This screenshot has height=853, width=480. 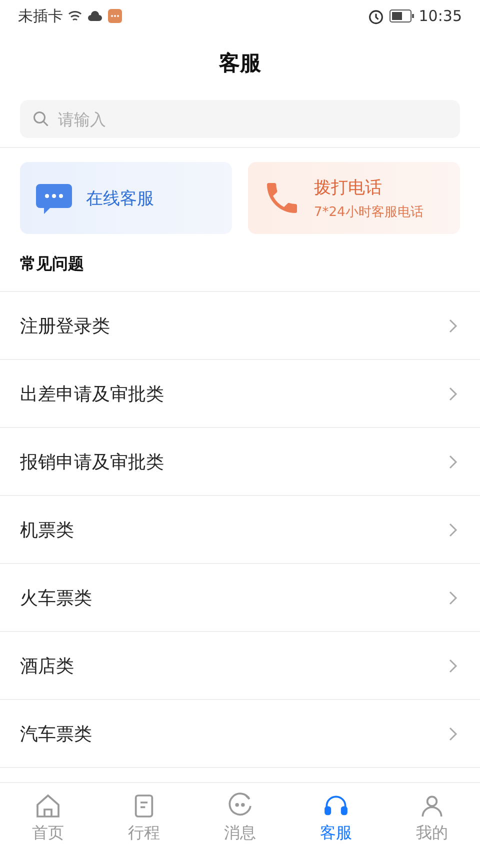 I want to click on page-title: 客服, so click(x=240, y=63).